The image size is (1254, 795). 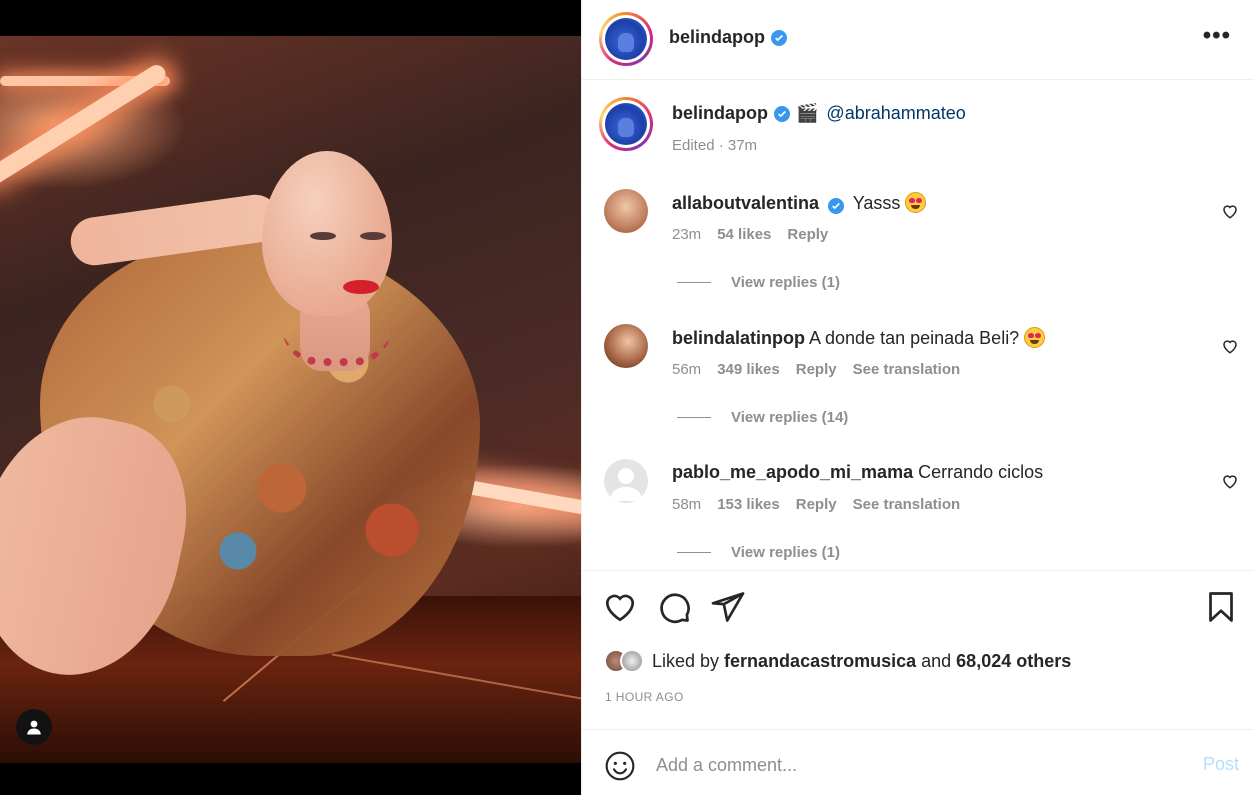 I want to click on comment-body: Yasss, so click(x=876, y=203).